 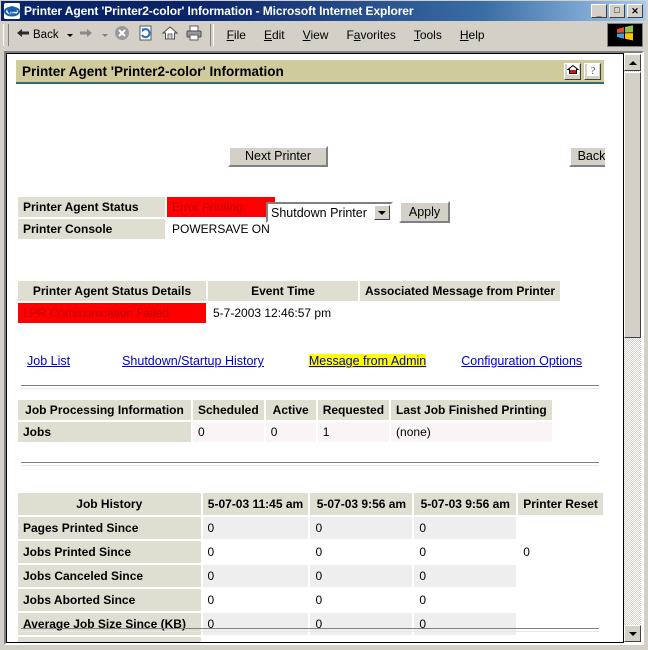 I want to click on page-home-button, so click(x=572, y=71).